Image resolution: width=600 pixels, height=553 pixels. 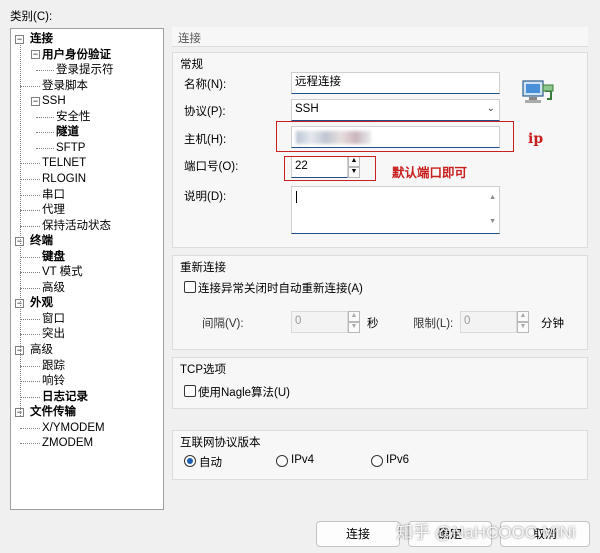 I want to click on port-highlight-box, so click(x=330, y=168).